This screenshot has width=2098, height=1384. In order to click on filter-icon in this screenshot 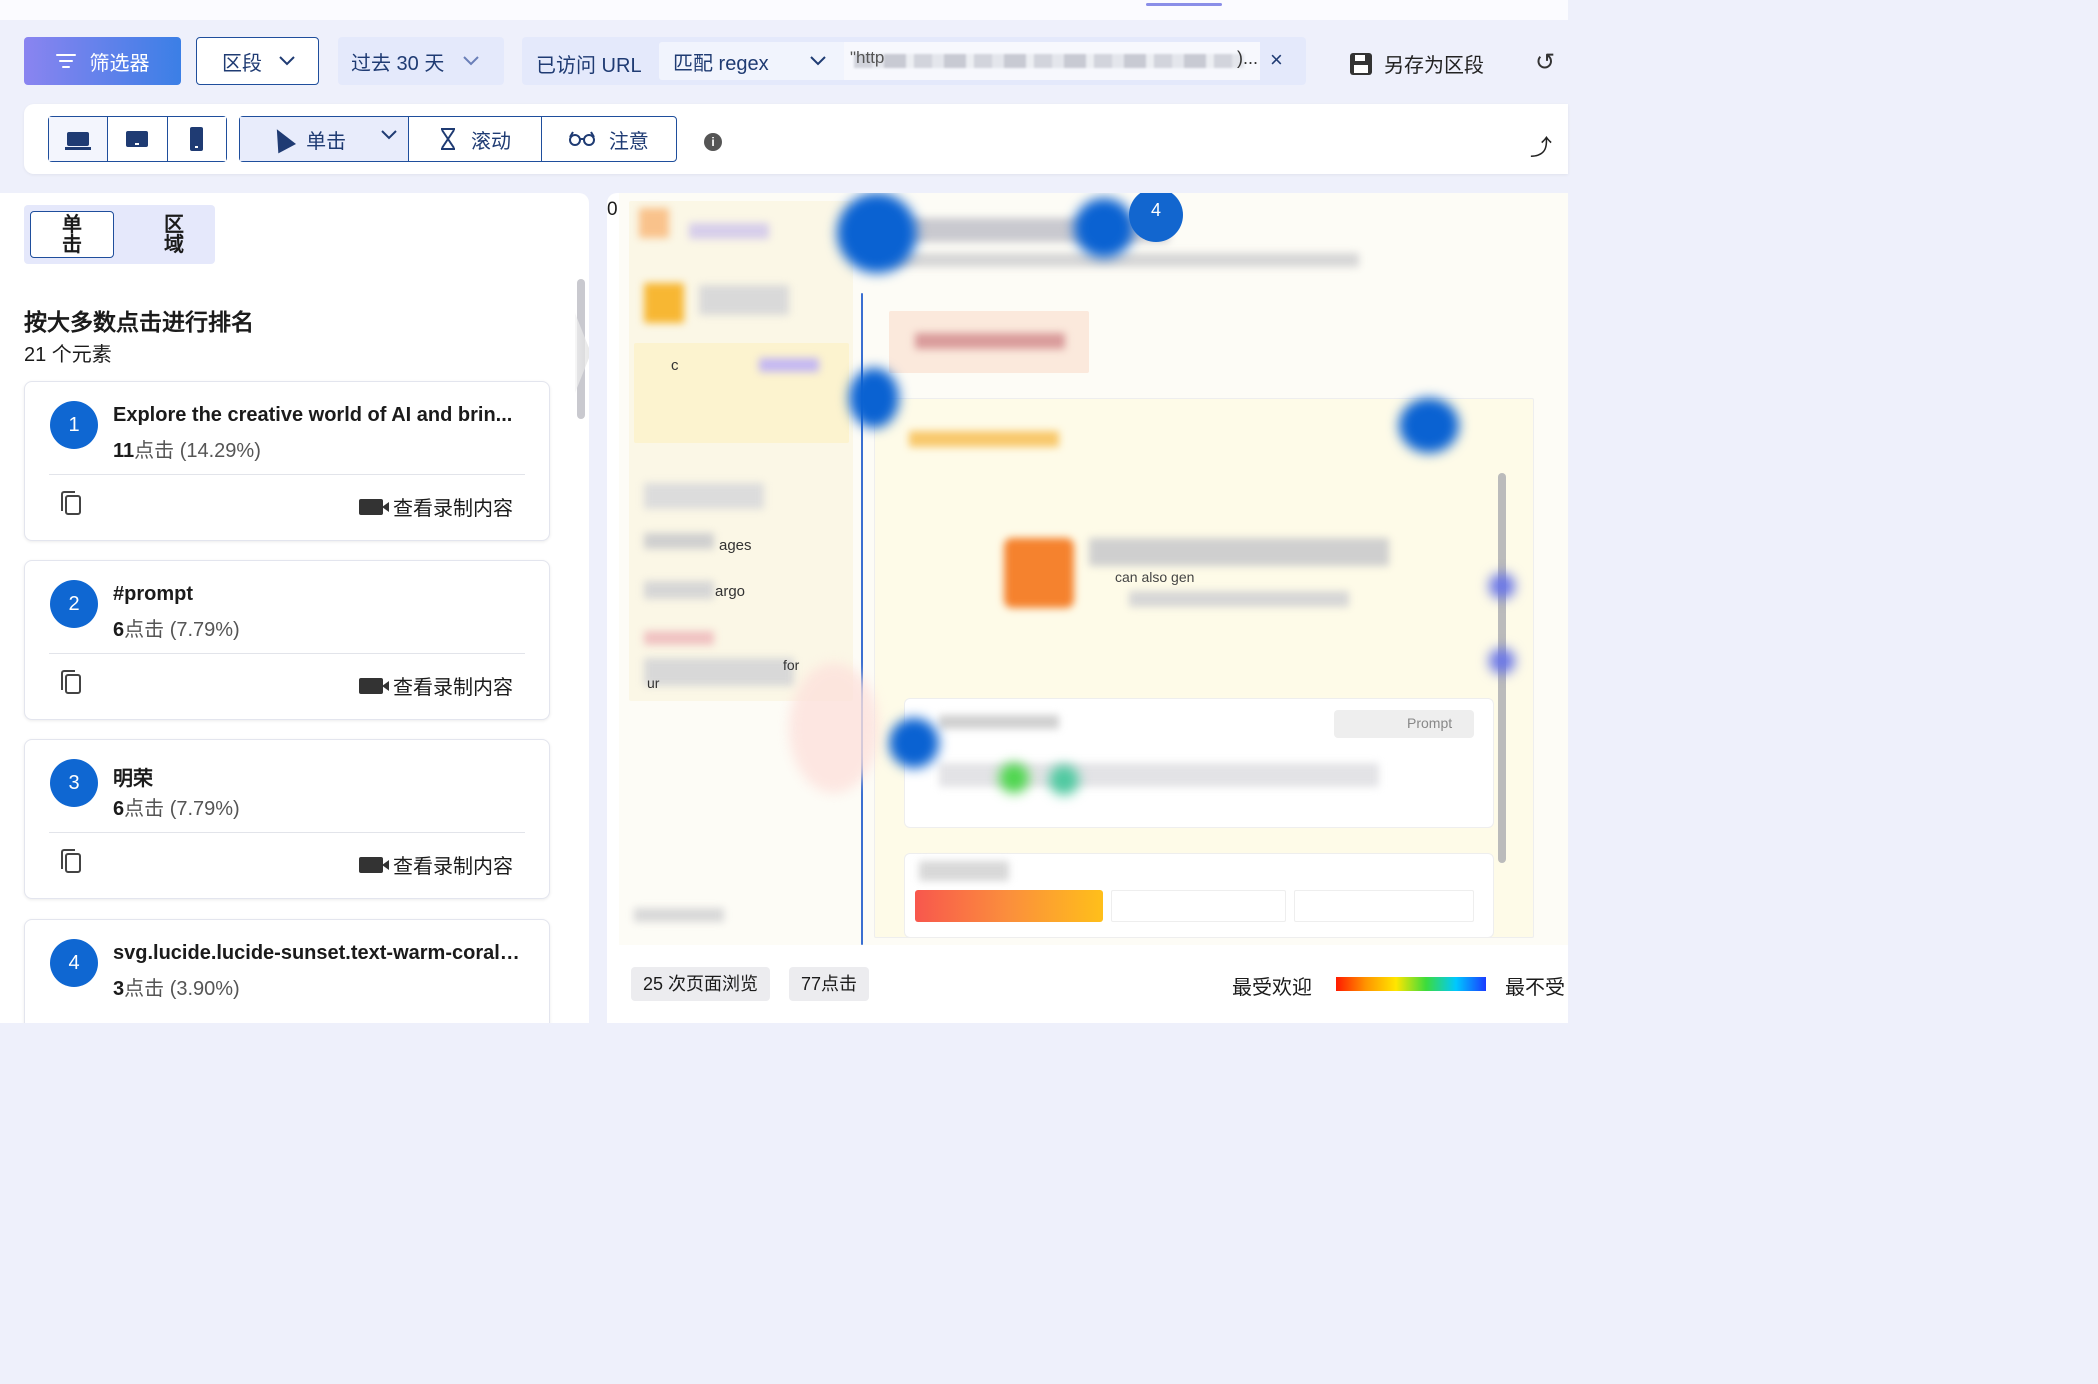, I will do `click(65, 61)`.